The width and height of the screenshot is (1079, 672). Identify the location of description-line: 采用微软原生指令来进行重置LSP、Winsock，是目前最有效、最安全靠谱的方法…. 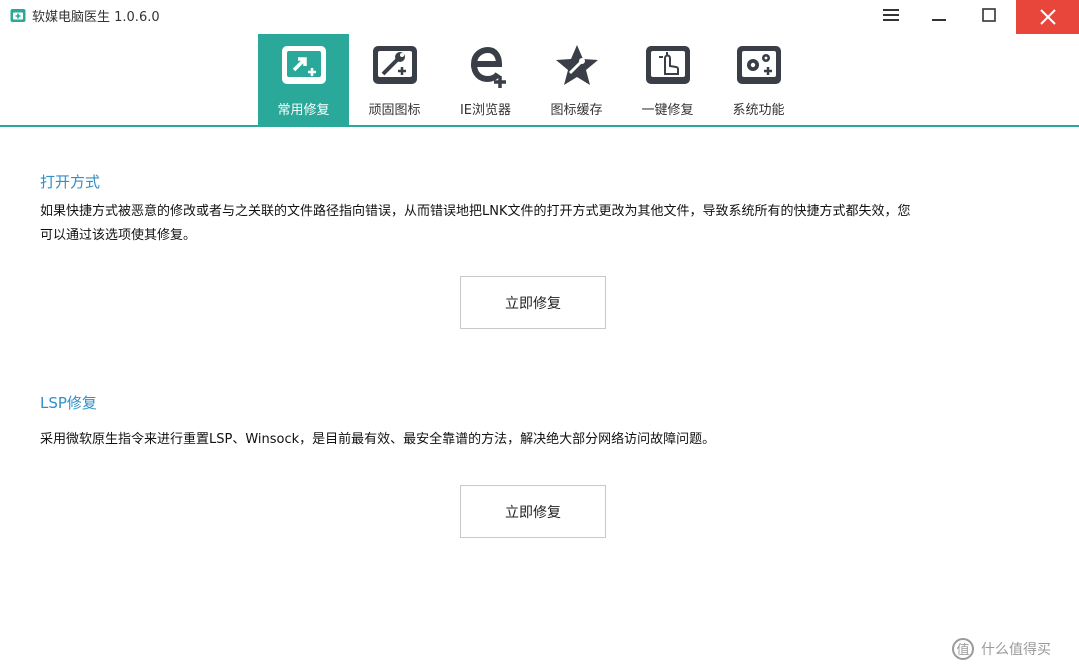
(378, 439).